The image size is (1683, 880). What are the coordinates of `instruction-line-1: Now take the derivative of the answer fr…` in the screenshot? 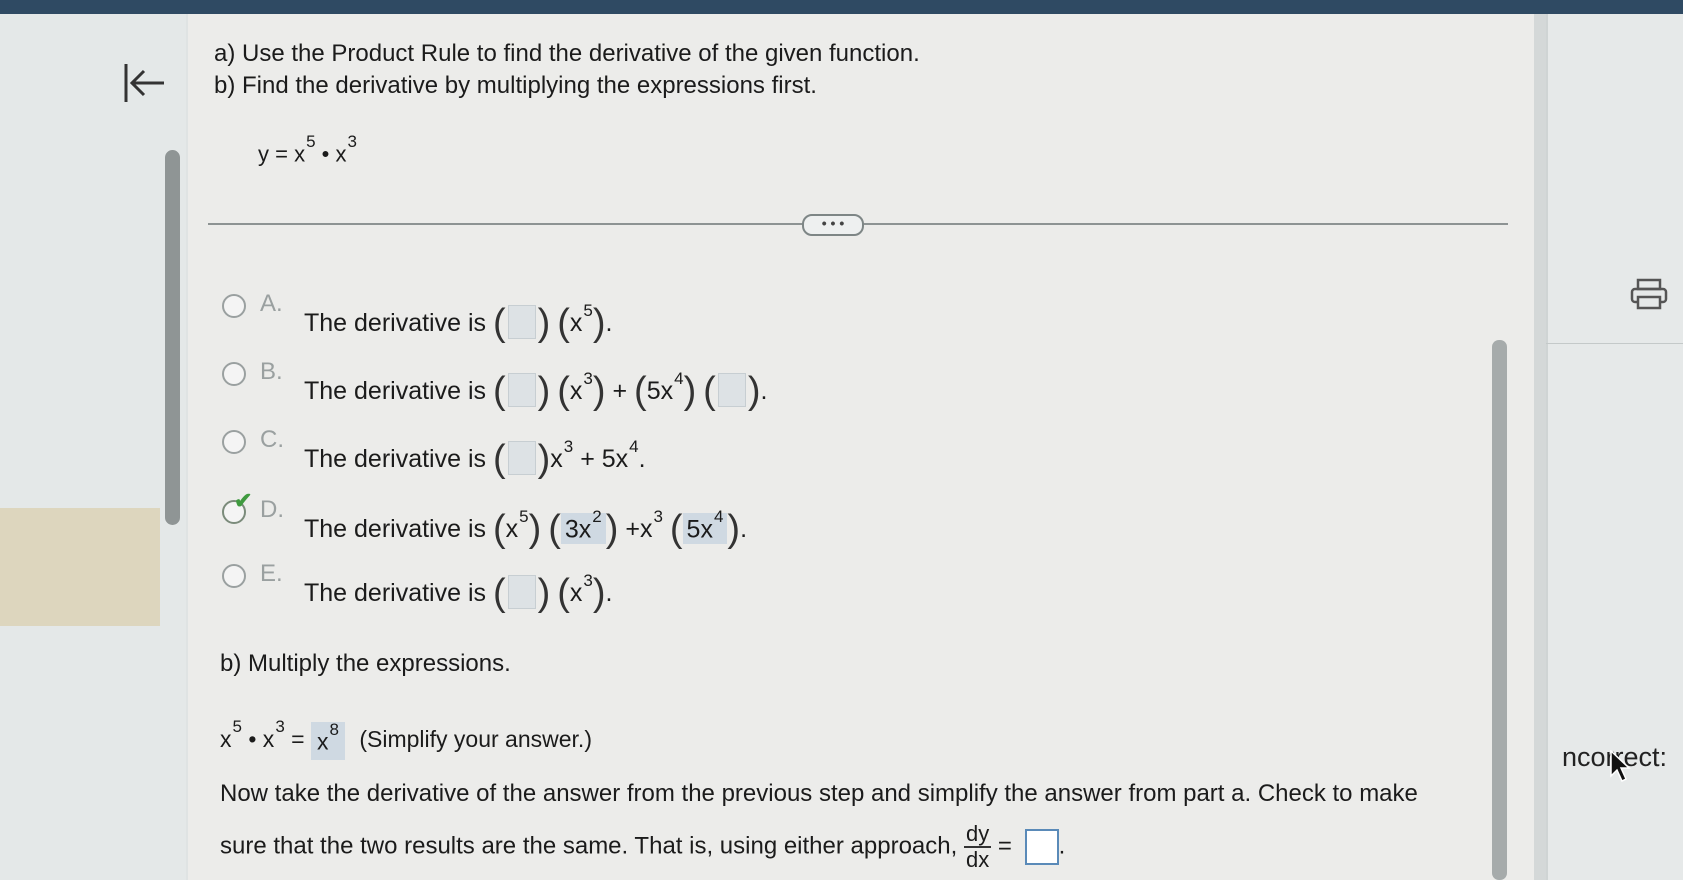 It's located at (819, 793).